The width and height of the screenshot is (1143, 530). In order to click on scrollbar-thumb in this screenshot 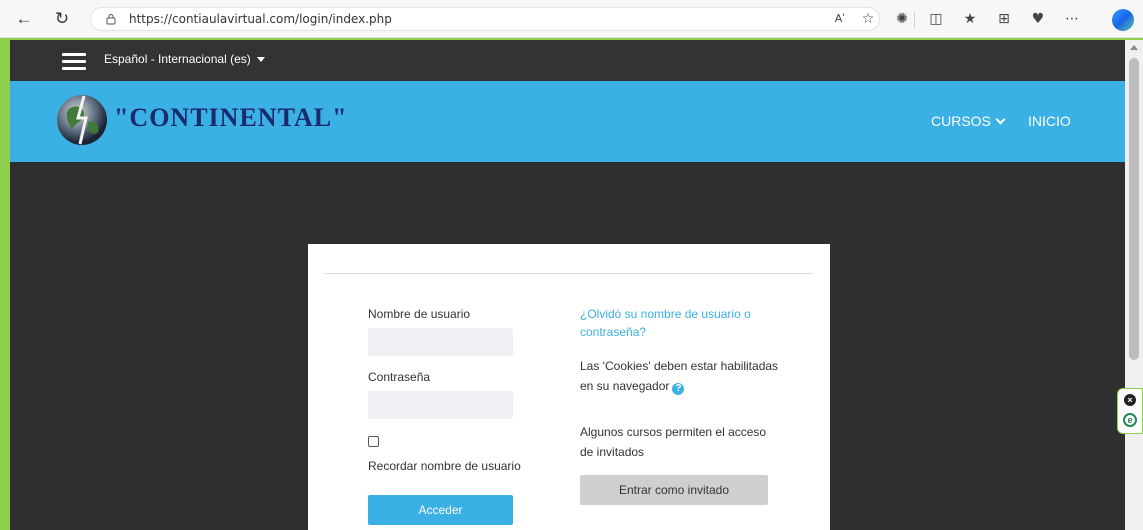, I will do `click(1134, 209)`.